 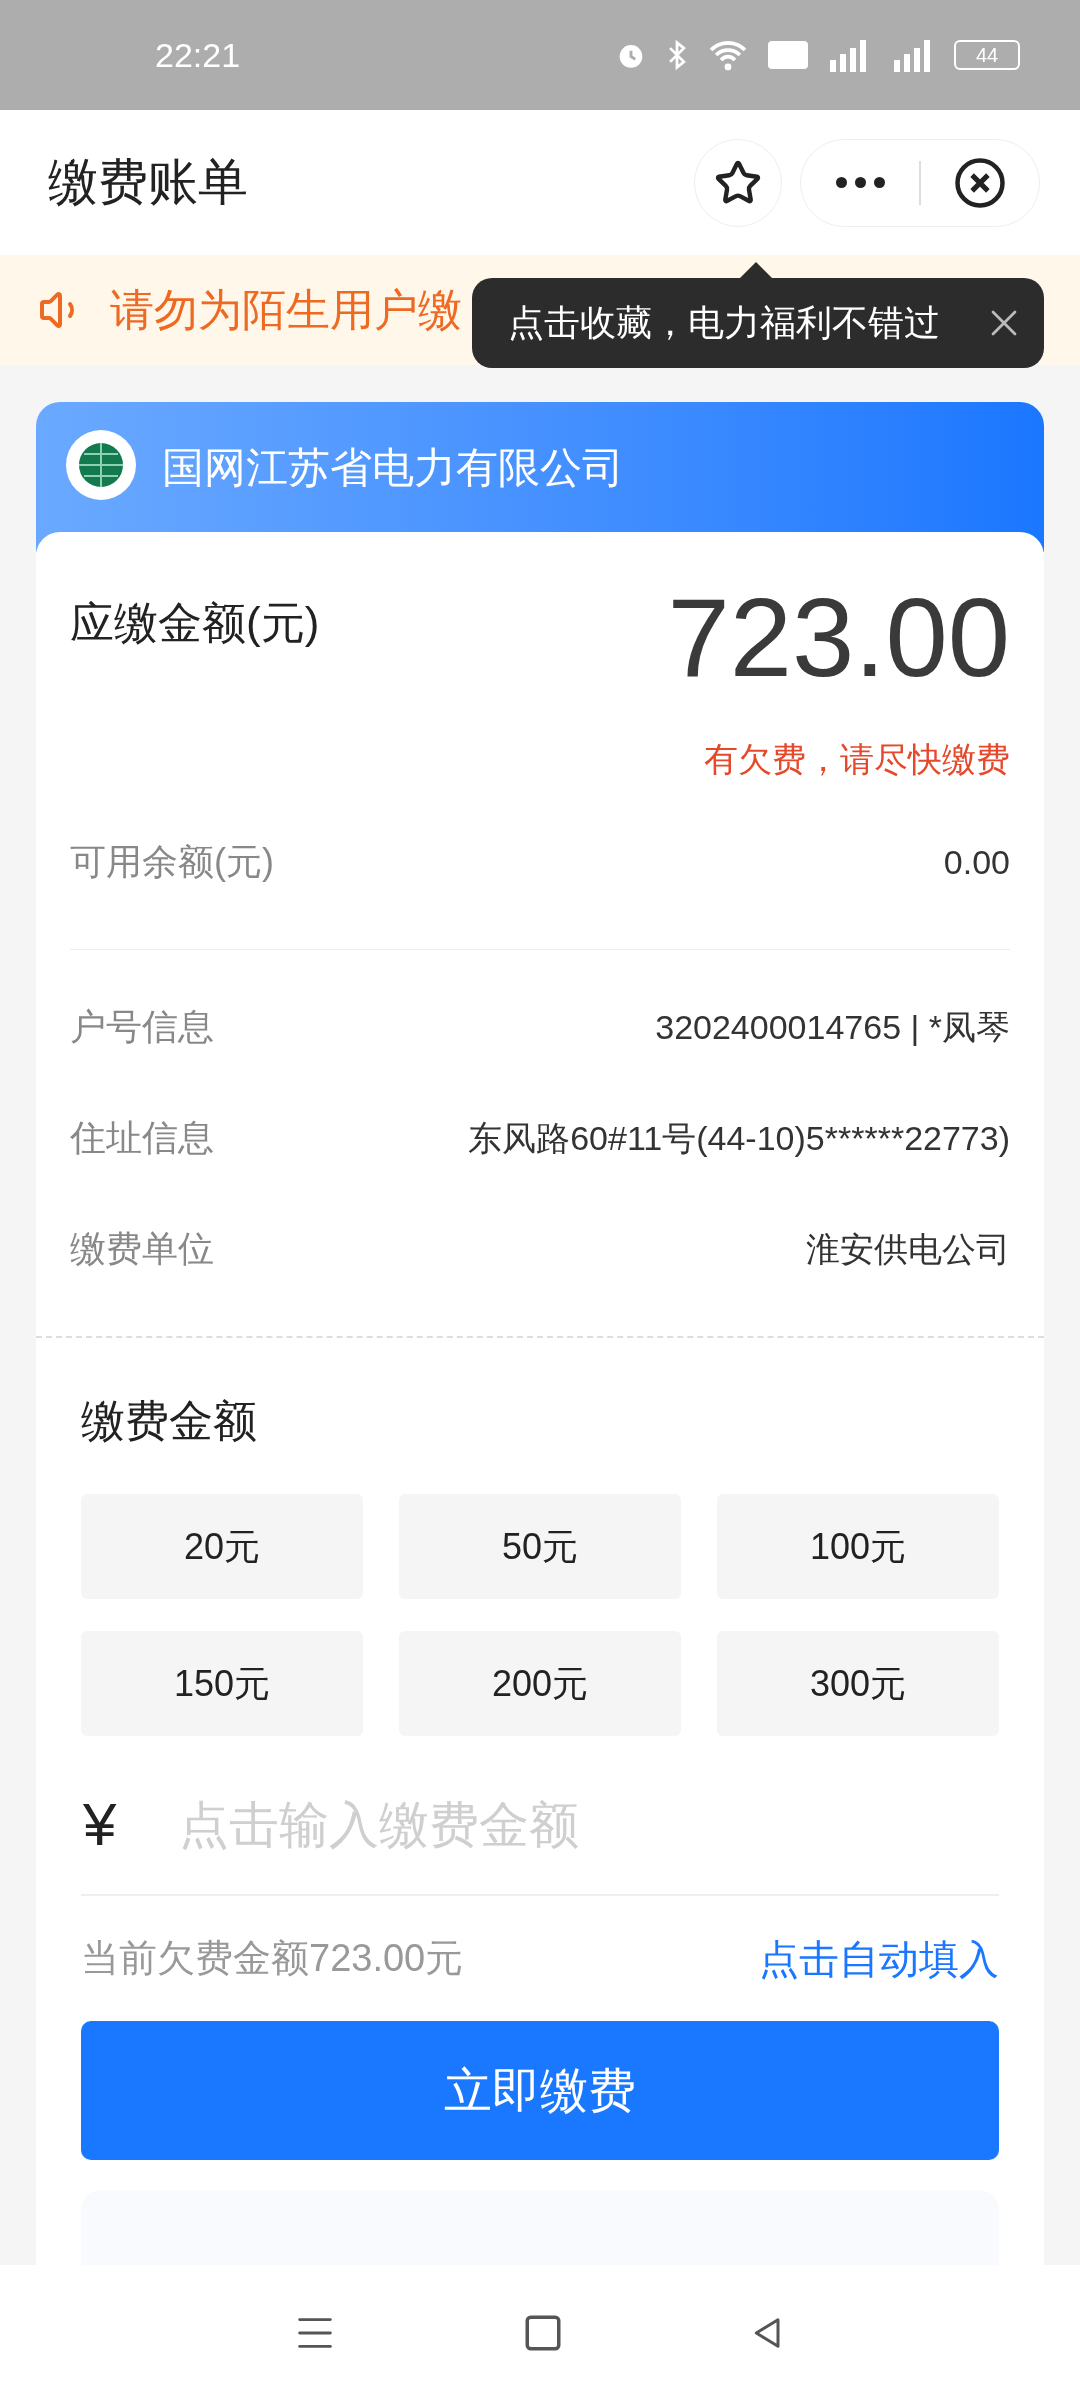 I want to click on currency-symbol: ¥, so click(x=100, y=1825).